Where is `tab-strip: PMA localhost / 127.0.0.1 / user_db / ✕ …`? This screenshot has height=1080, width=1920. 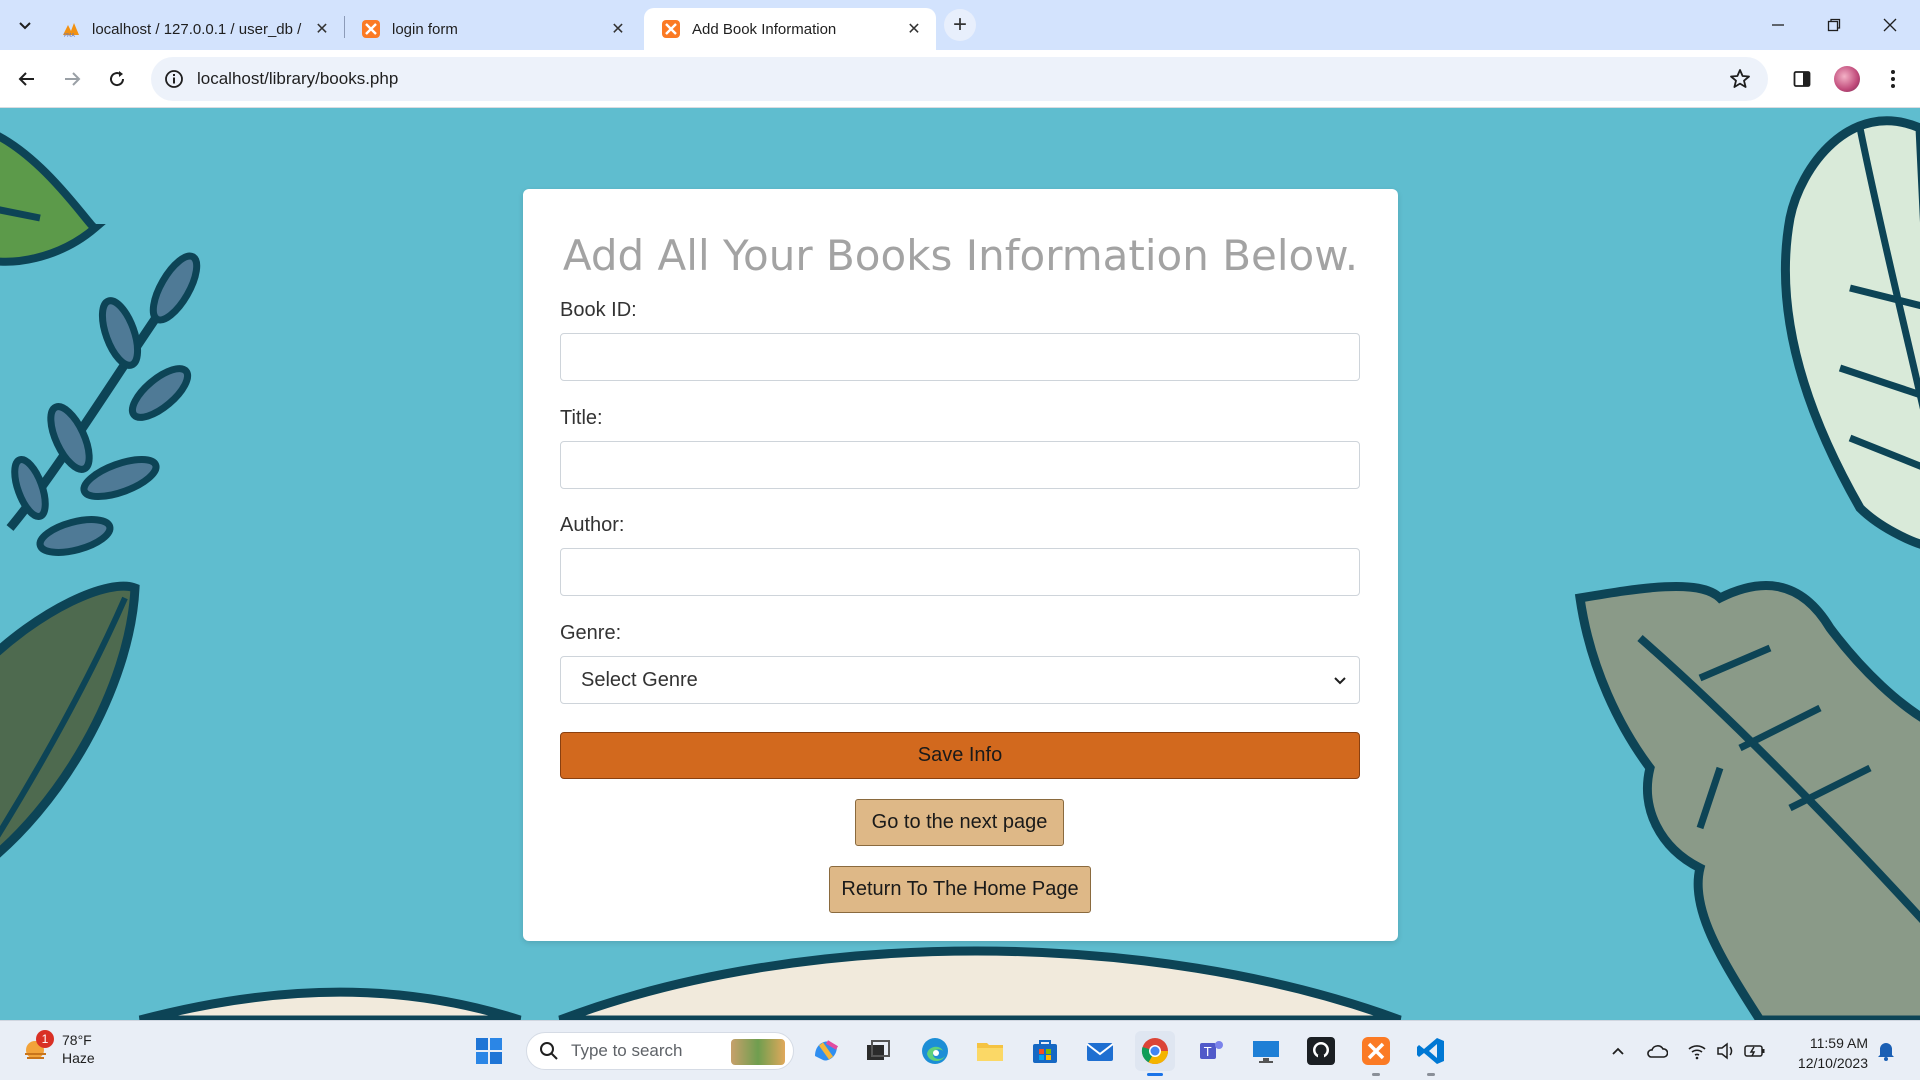 tab-strip: PMA localhost / 127.0.0.1 / user_db / ✕ … is located at coordinates (960, 25).